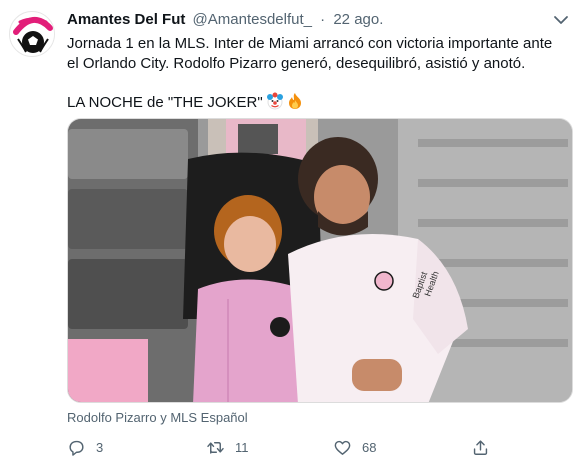 This screenshot has height=465, width=587. Describe the element at coordinates (295, 104) in the screenshot. I see `fire-icon` at that location.